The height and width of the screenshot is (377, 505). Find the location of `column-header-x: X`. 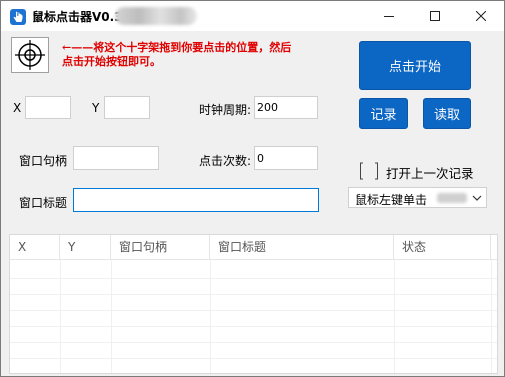

column-header-x: X is located at coordinates (35, 247).